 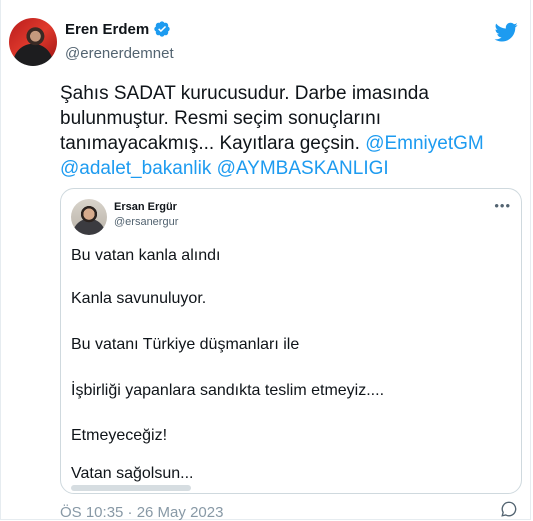 I want to click on mention-emniyetgm: @EmniyetGM, so click(x=424, y=143).